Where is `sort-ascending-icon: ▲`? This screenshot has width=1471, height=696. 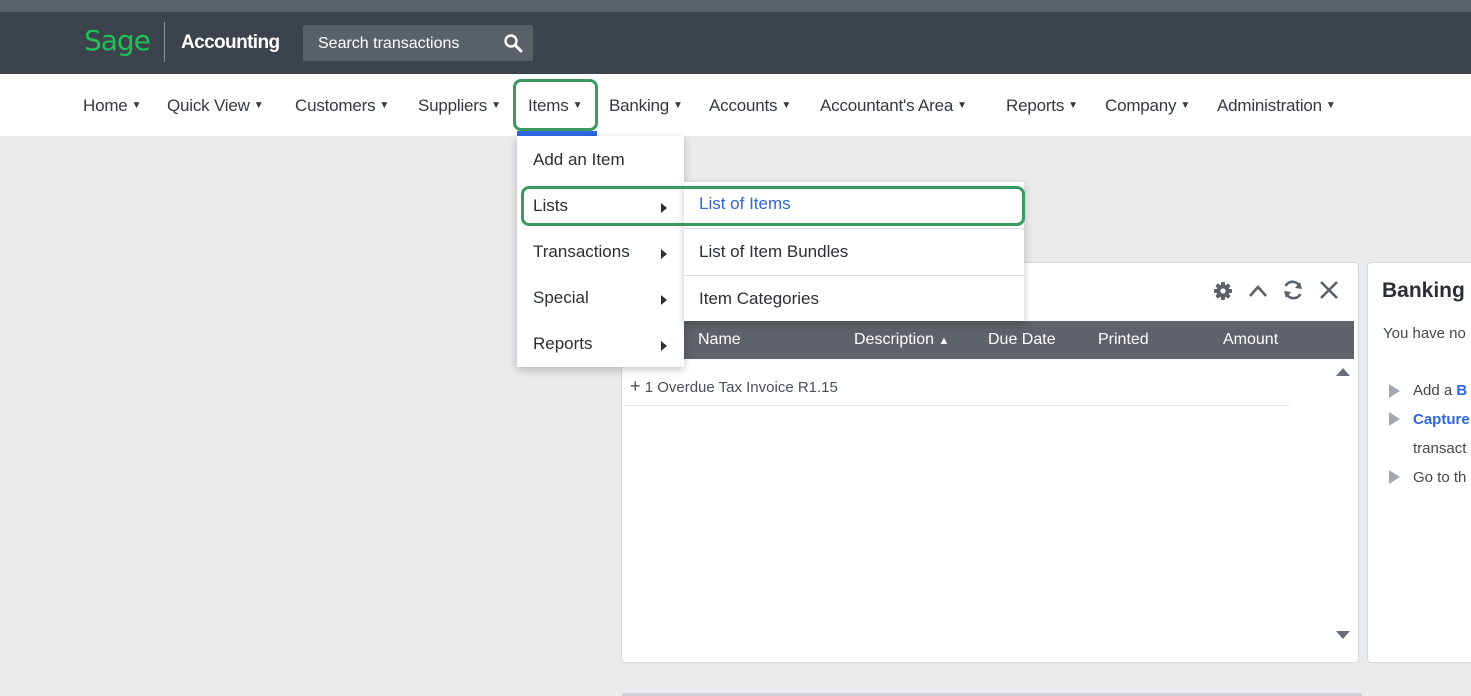
sort-ascending-icon: ▲ is located at coordinates (944, 341).